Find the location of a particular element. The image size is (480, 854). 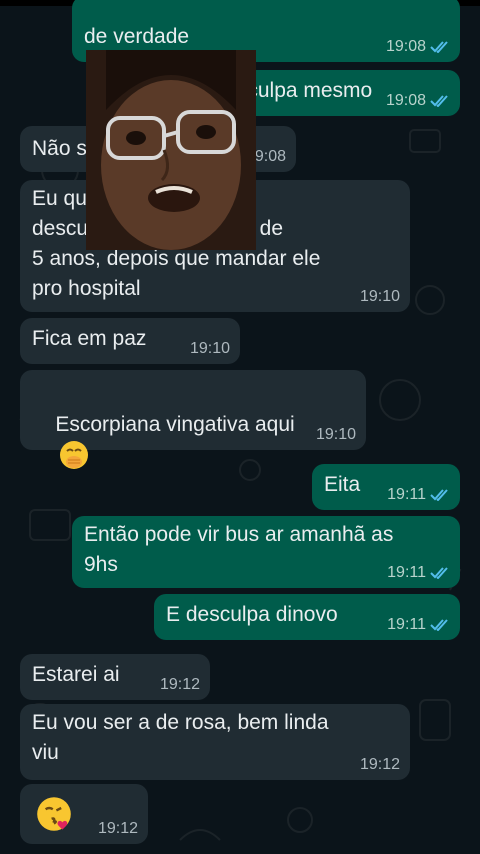

hand-over-mouth-emoji-icon is located at coordinates (74, 455).